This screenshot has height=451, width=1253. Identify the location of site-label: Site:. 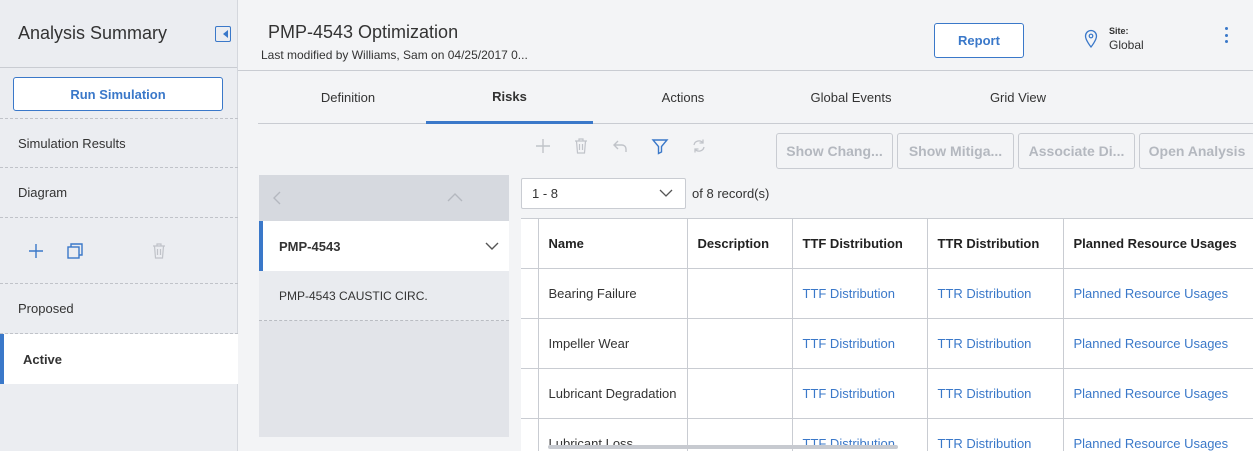
(1119, 31).